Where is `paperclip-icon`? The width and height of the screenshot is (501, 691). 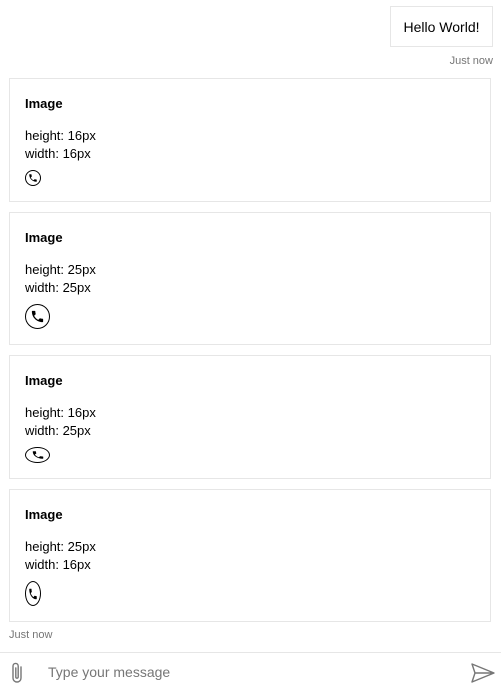
paperclip-icon is located at coordinates (18, 673).